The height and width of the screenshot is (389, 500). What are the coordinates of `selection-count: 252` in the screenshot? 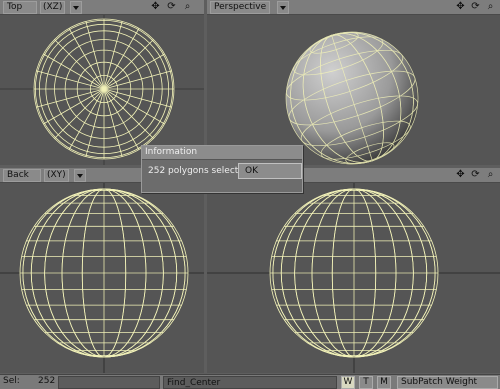 It's located at (47, 381).